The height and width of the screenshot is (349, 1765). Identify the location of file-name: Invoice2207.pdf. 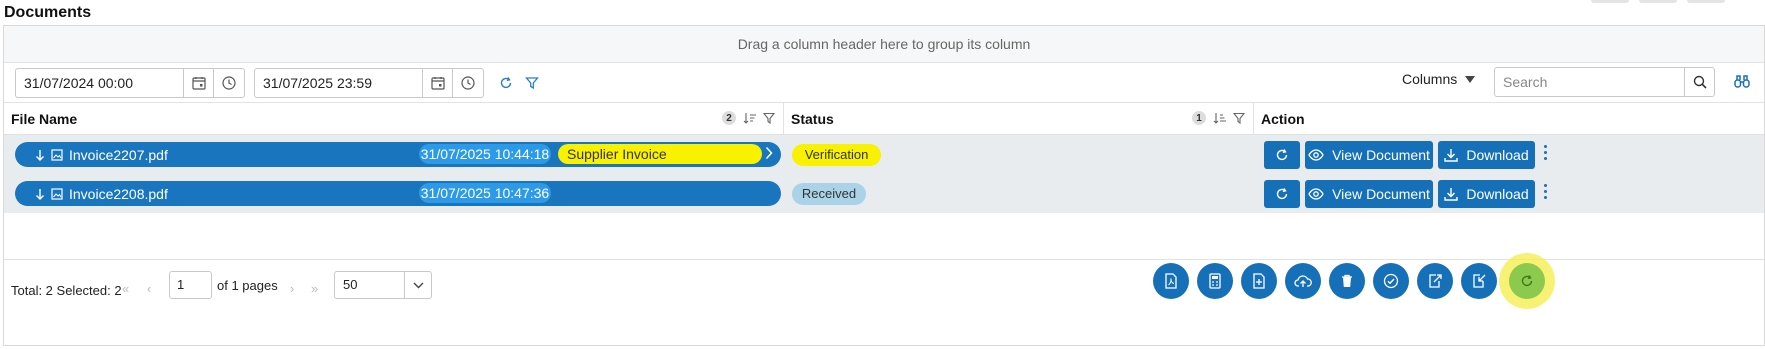
(118, 155).